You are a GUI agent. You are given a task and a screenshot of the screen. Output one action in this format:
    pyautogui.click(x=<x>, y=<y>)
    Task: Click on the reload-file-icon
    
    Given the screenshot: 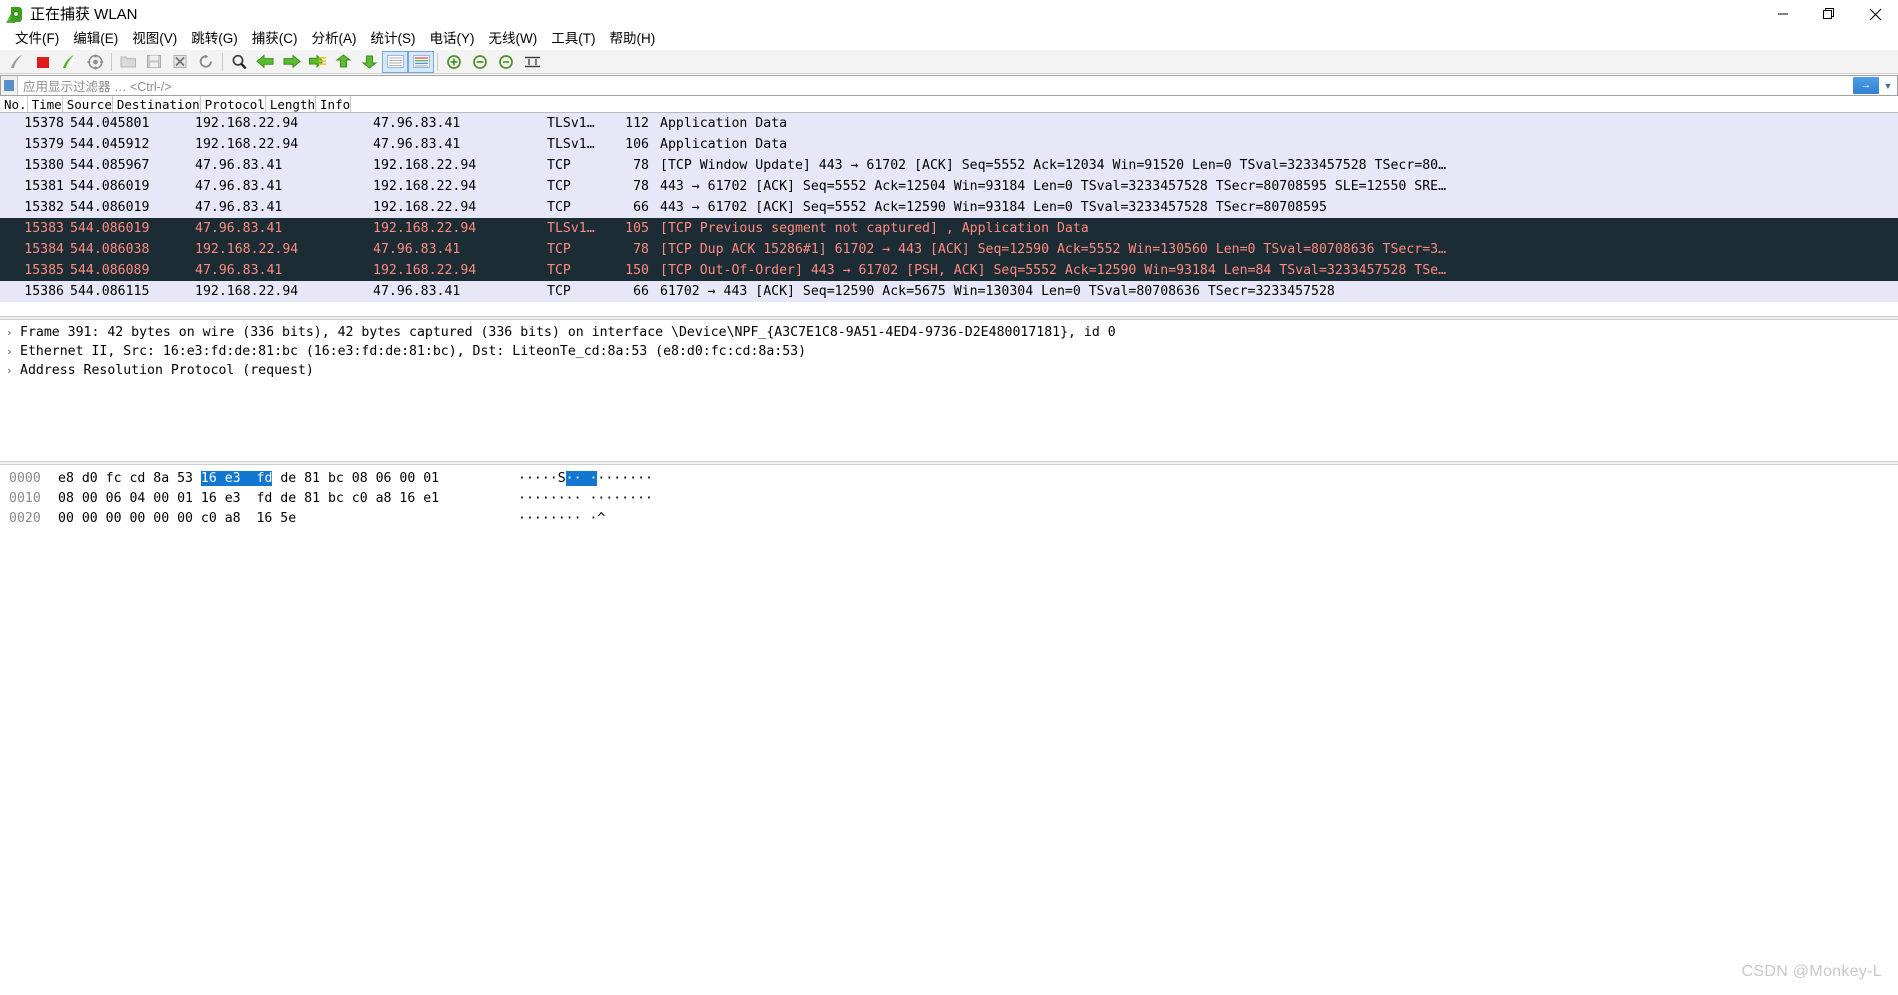 What is the action you would take?
    pyautogui.click(x=206, y=62)
    